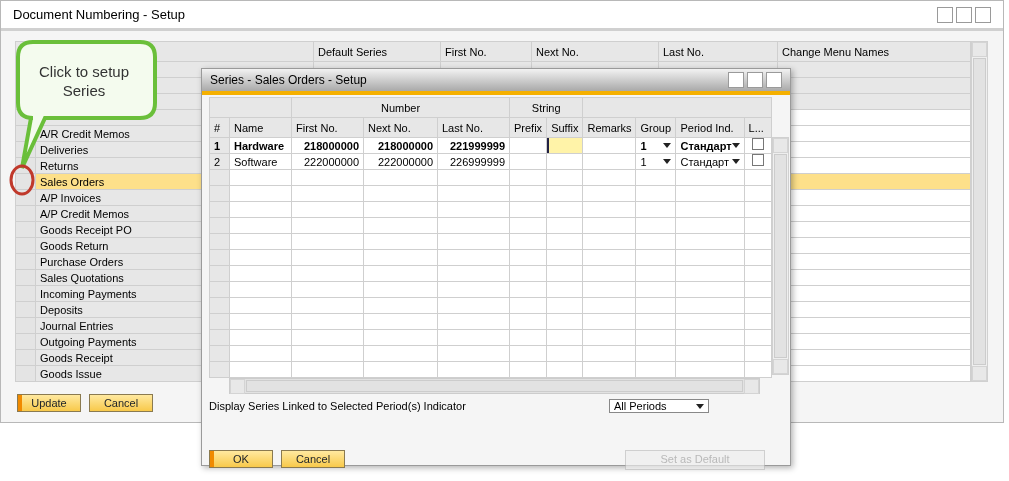  Describe the element at coordinates (70, 197) in the screenshot. I see `document-name: A/P Invoices` at that location.